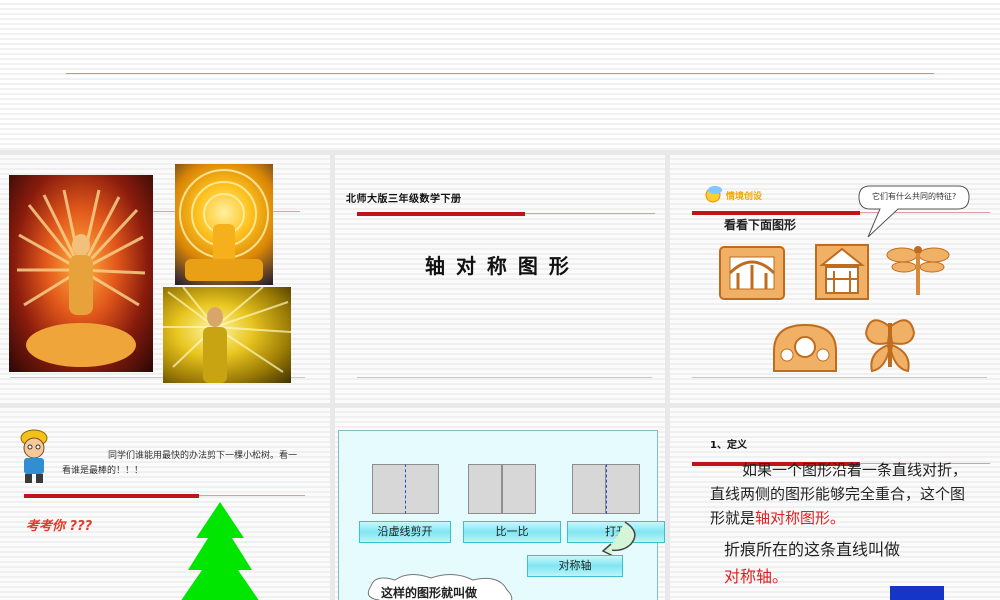 This screenshot has height=600, width=1000. What do you see at coordinates (429, 593) in the screenshot?
I see `cloud-text: 这样的图形就叫做` at bounding box center [429, 593].